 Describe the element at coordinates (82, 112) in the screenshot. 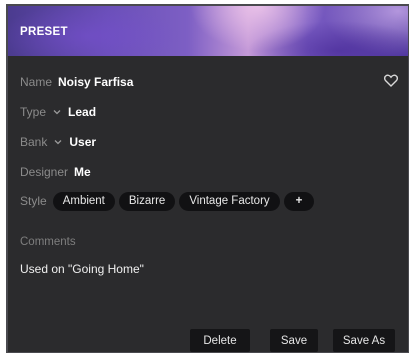

I see `type-value: Lead` at that location.